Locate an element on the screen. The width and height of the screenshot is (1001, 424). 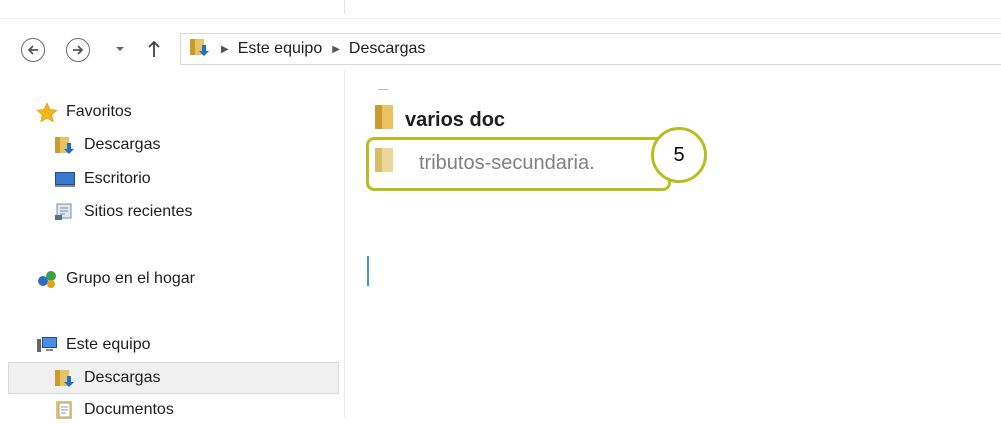
up-arrow-icon is located at coordinates (154, 48).